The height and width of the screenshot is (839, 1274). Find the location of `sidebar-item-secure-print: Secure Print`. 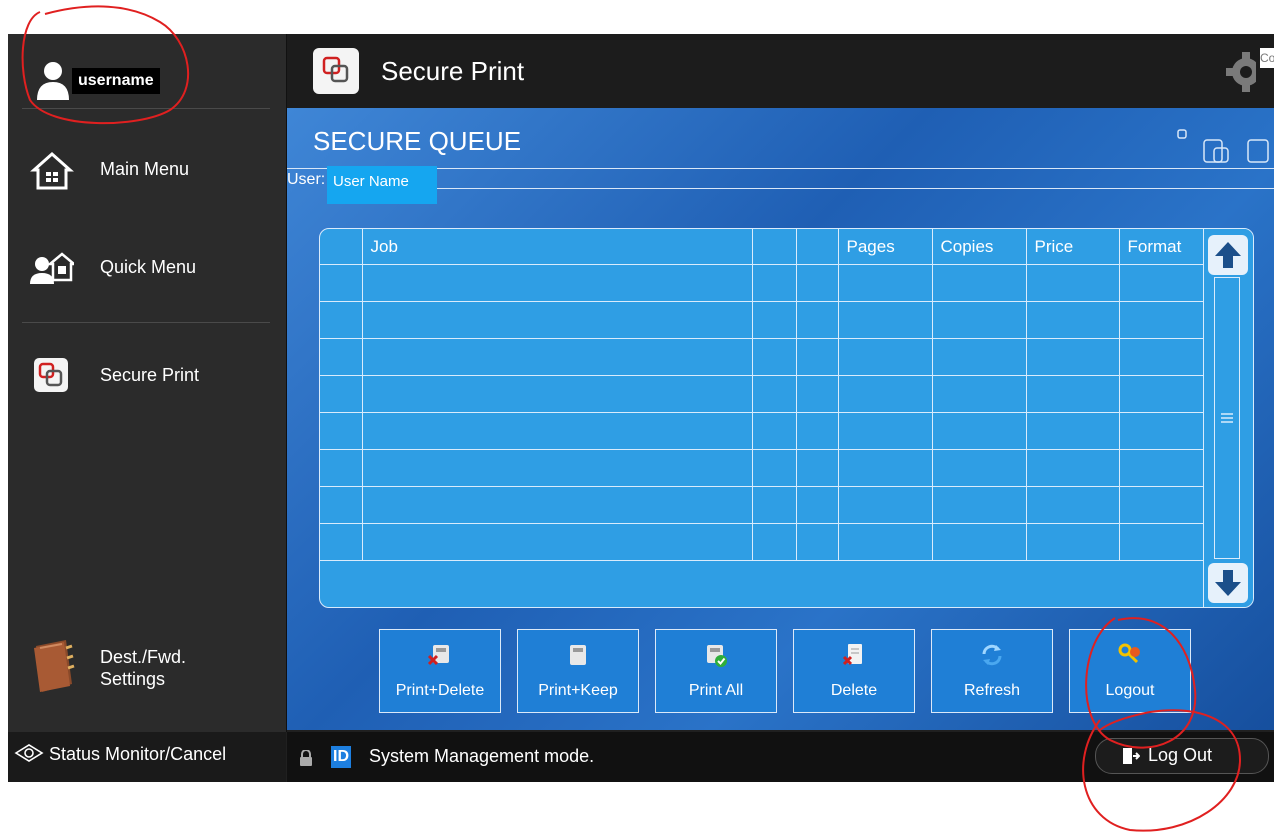

sidebar-item-secure-print: Secure Print is located at coordinates (147, 376).